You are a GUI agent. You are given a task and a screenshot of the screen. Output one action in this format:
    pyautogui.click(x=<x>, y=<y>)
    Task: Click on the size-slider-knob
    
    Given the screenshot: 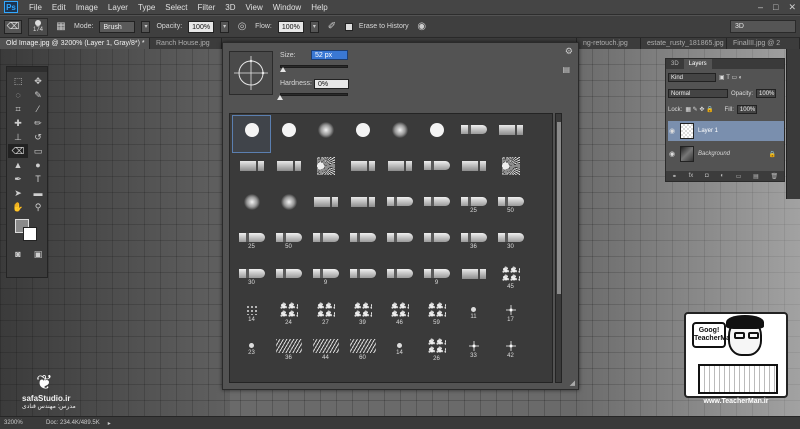 What is the action you would take?
    pyautogui.click(x=283, y=69)
    